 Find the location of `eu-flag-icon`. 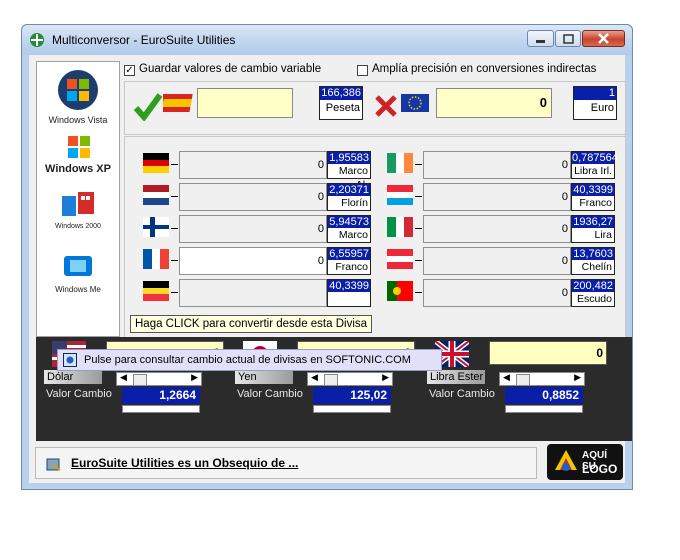

eu-flag-icon is located at coordinates (416, 103).